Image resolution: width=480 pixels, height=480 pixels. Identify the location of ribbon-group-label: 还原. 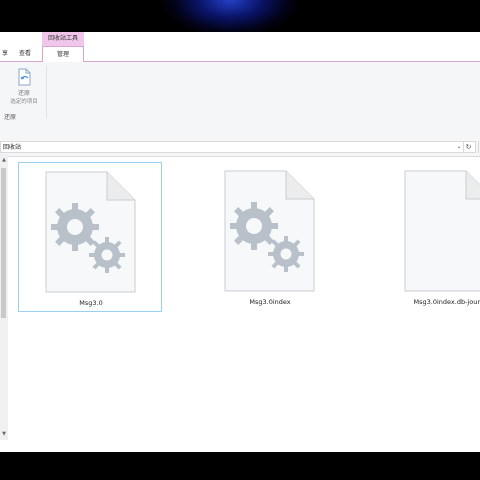
(10, 117).